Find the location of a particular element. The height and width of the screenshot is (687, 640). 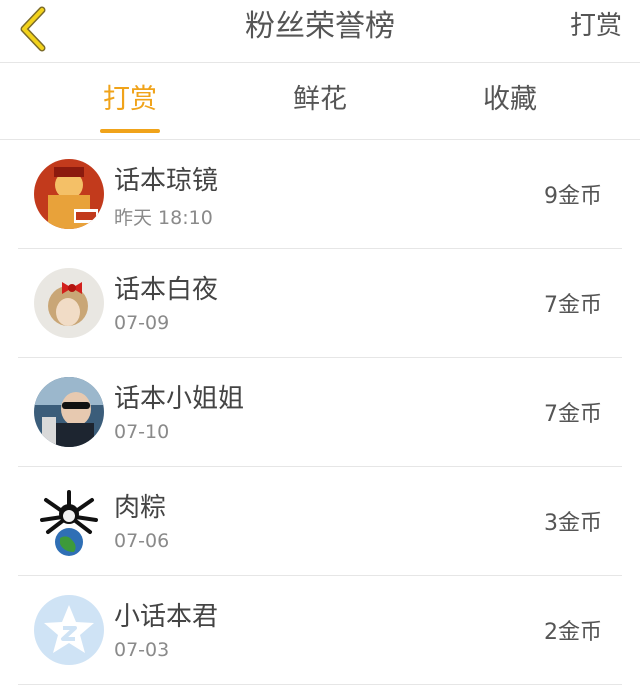

list-item: 话本琼镜 昨天 18:10 9金币 is located at coordinates (320, 194).